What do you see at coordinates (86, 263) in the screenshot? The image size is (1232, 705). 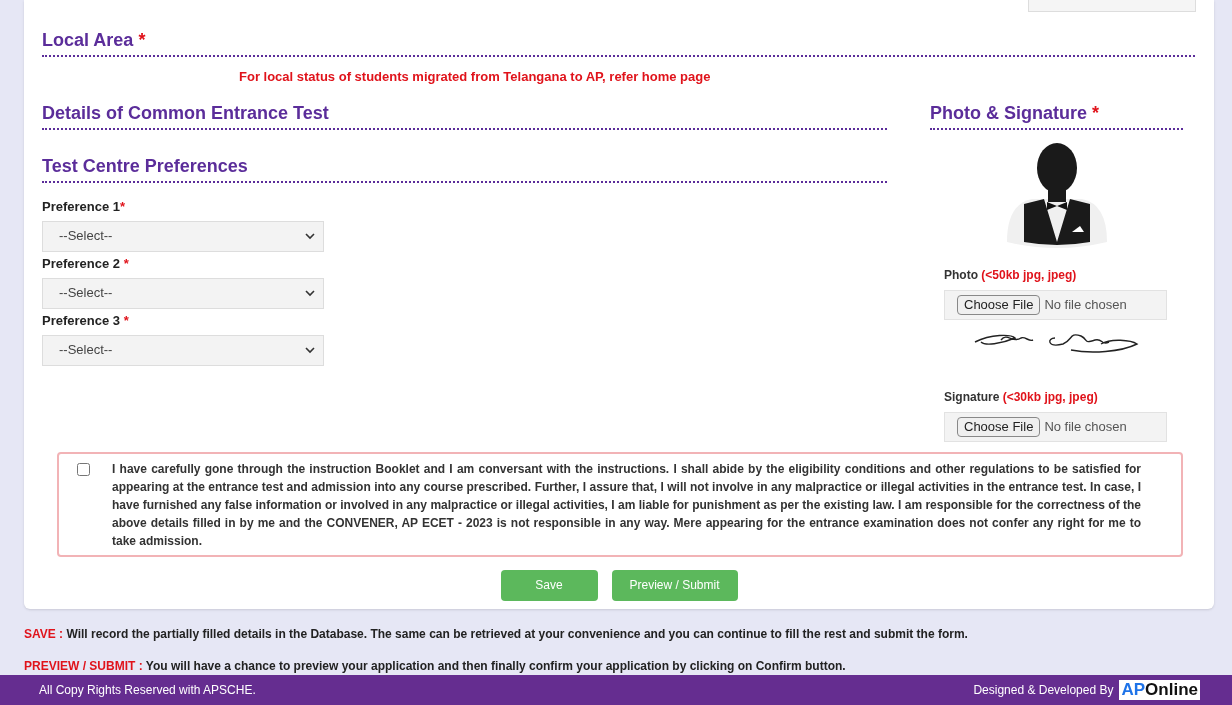 I see `field-label: Preference 2 *` at bounding box center [86, 263].